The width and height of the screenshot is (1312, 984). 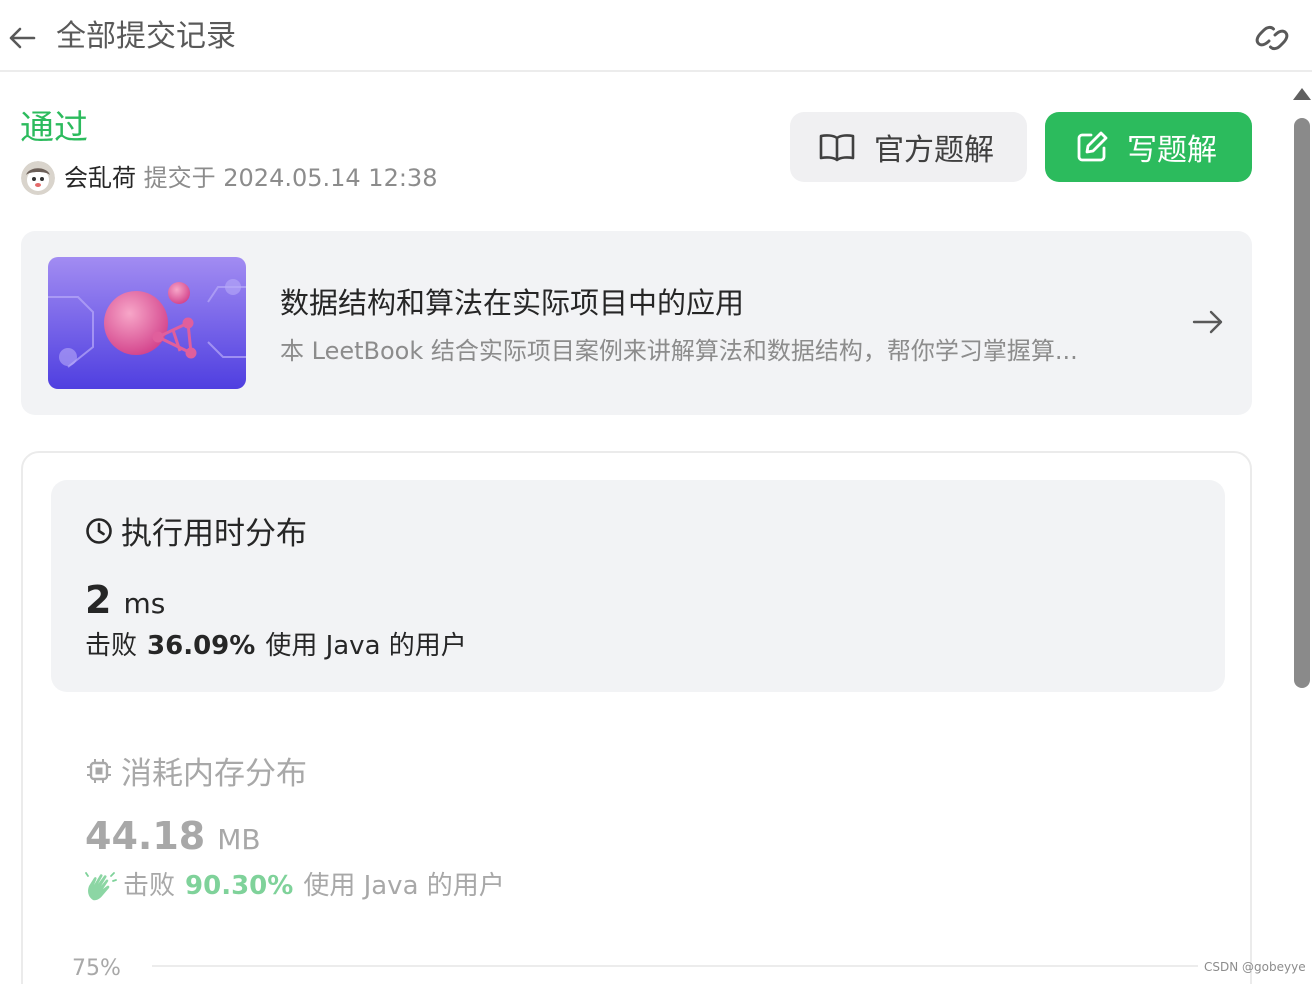 I want to click on runtime-value-row: 2 ms, so click(x=125, y=600).